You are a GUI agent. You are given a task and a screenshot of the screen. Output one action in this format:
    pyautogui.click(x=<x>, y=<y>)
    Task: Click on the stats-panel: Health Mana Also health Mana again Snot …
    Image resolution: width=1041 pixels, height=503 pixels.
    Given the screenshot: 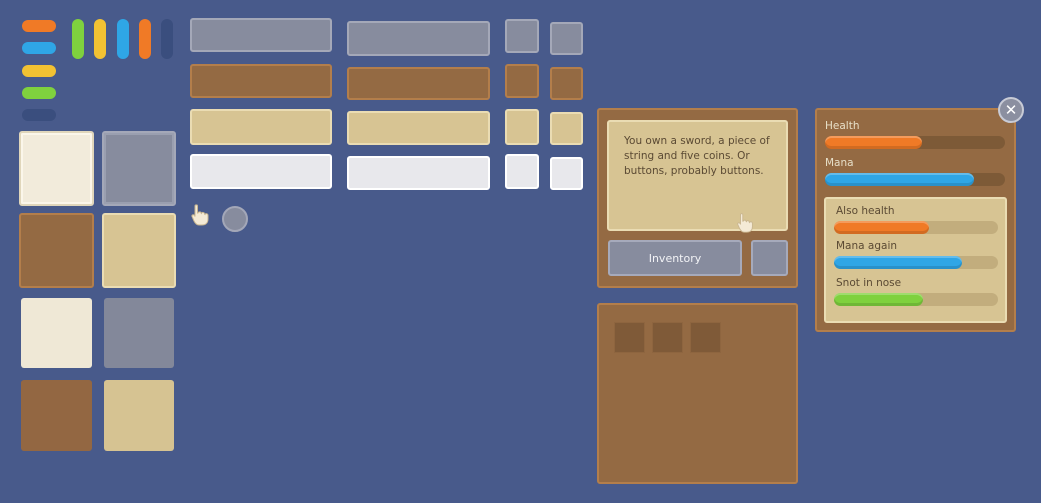 What is the action you would take?
    pyautogui.click(x=915, y=220)
    